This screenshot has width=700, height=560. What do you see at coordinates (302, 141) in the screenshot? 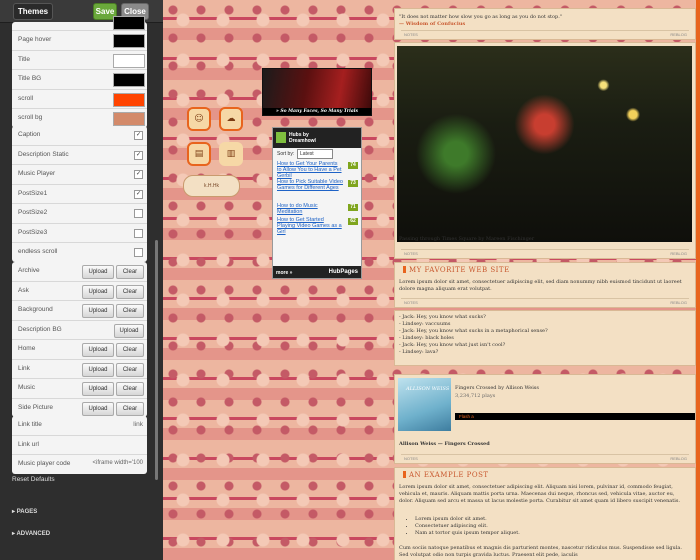
I see `hubpages-user: Dreamhowl` at bounding box center [302, 141].